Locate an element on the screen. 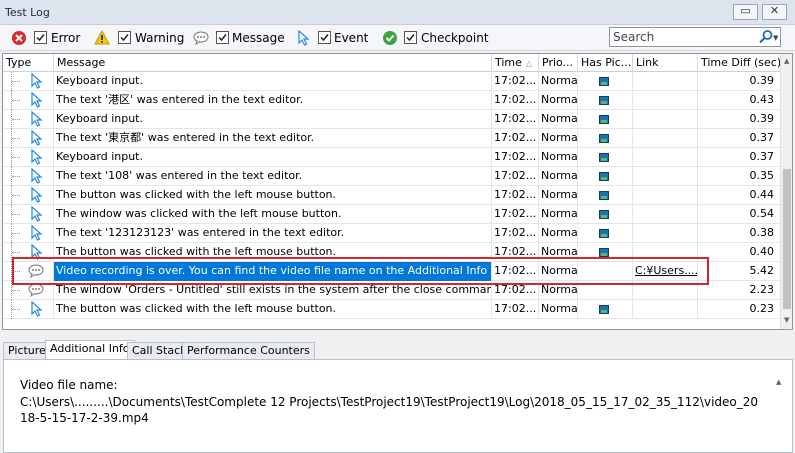 The width and height of the screenshot is (795, 453). sort-asc-icon: △ is located at coordinates (529, 63).